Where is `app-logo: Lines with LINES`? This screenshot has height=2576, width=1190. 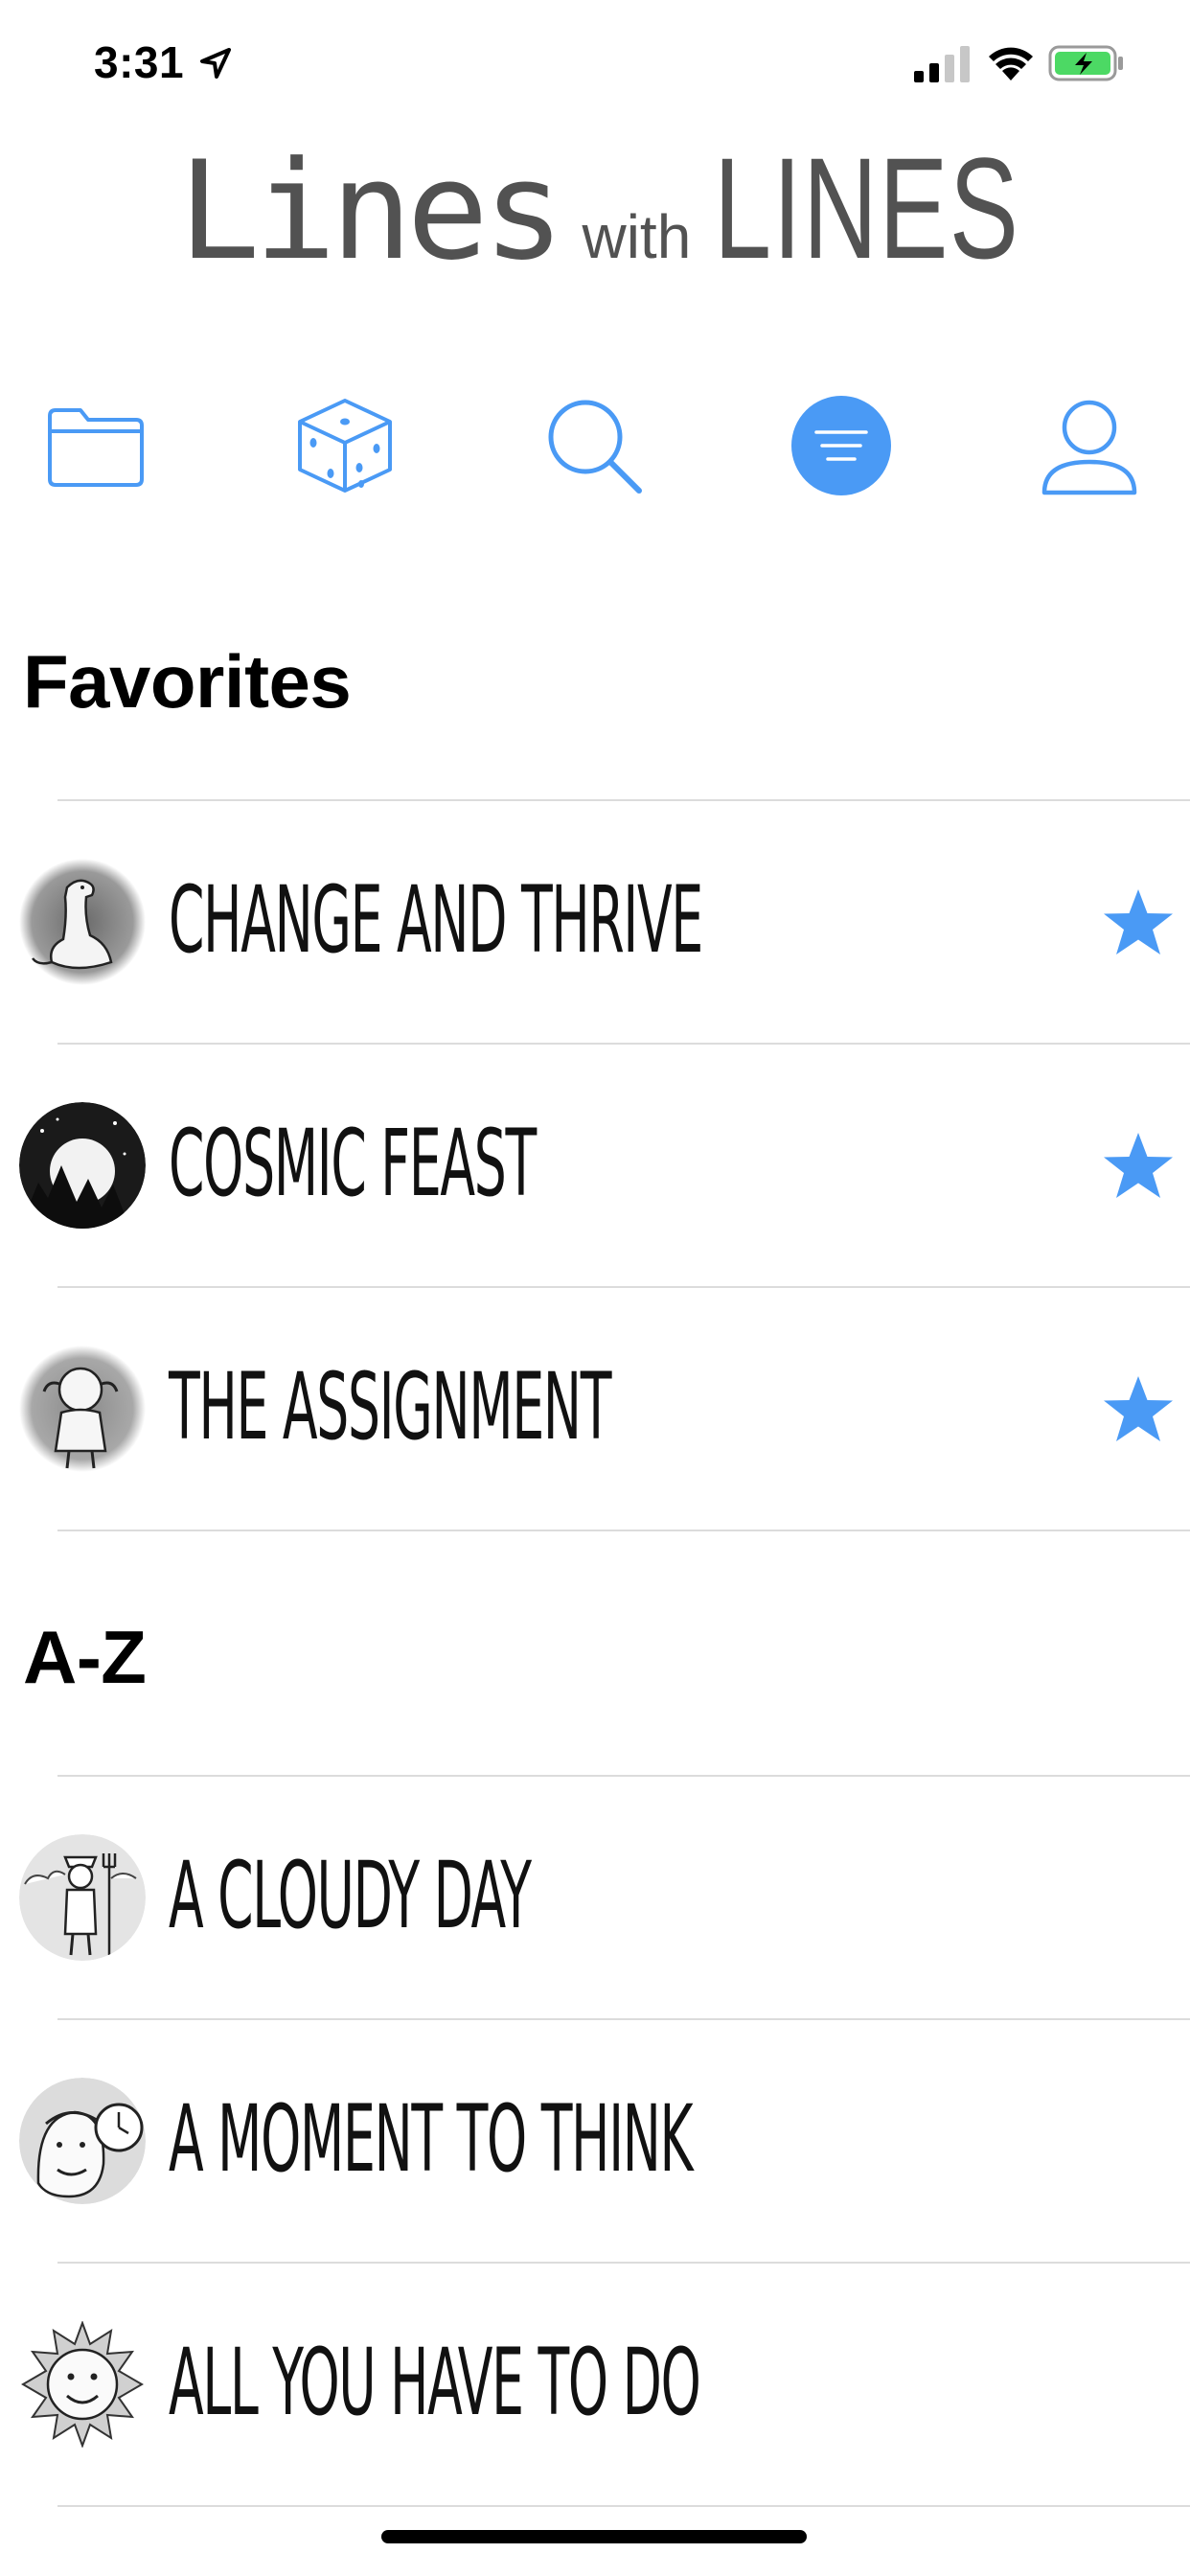
app-logo: Lines with LINES is located at coordinates (595, 211).